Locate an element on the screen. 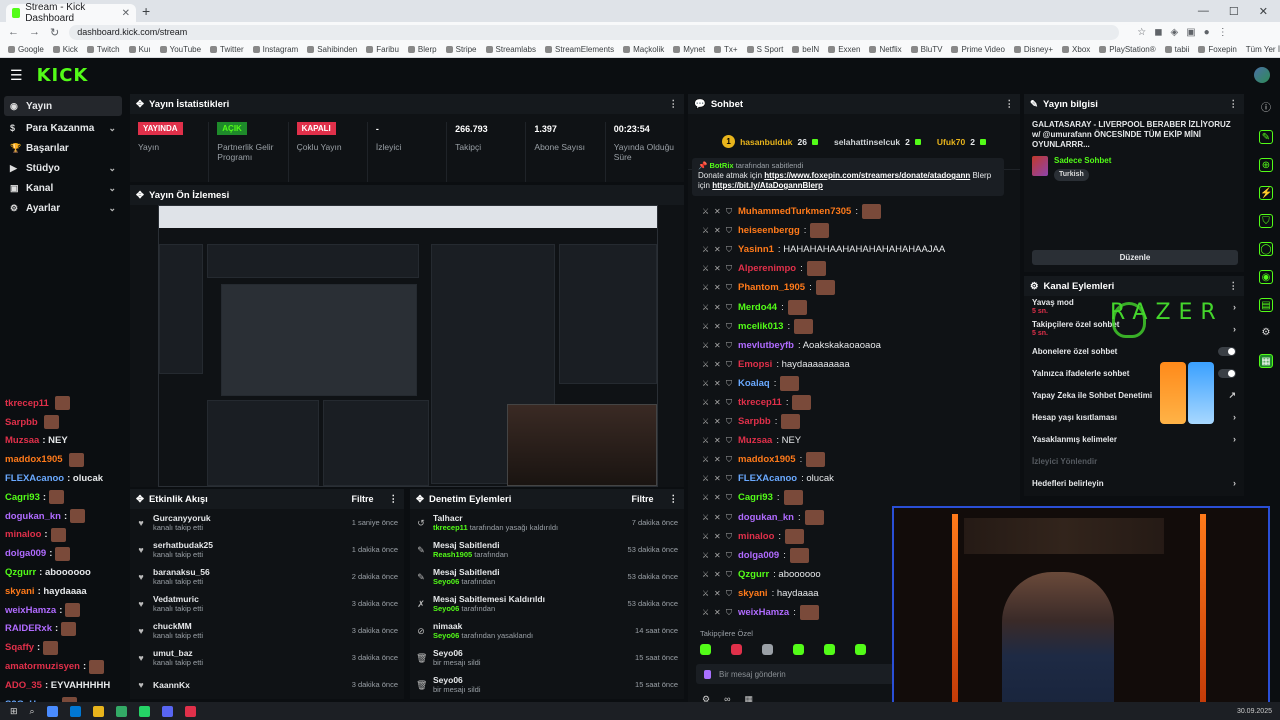  activity-row: ♥ umut_baz kanalı takip etti 3 dakika önce is located at coordinates (267, 657).